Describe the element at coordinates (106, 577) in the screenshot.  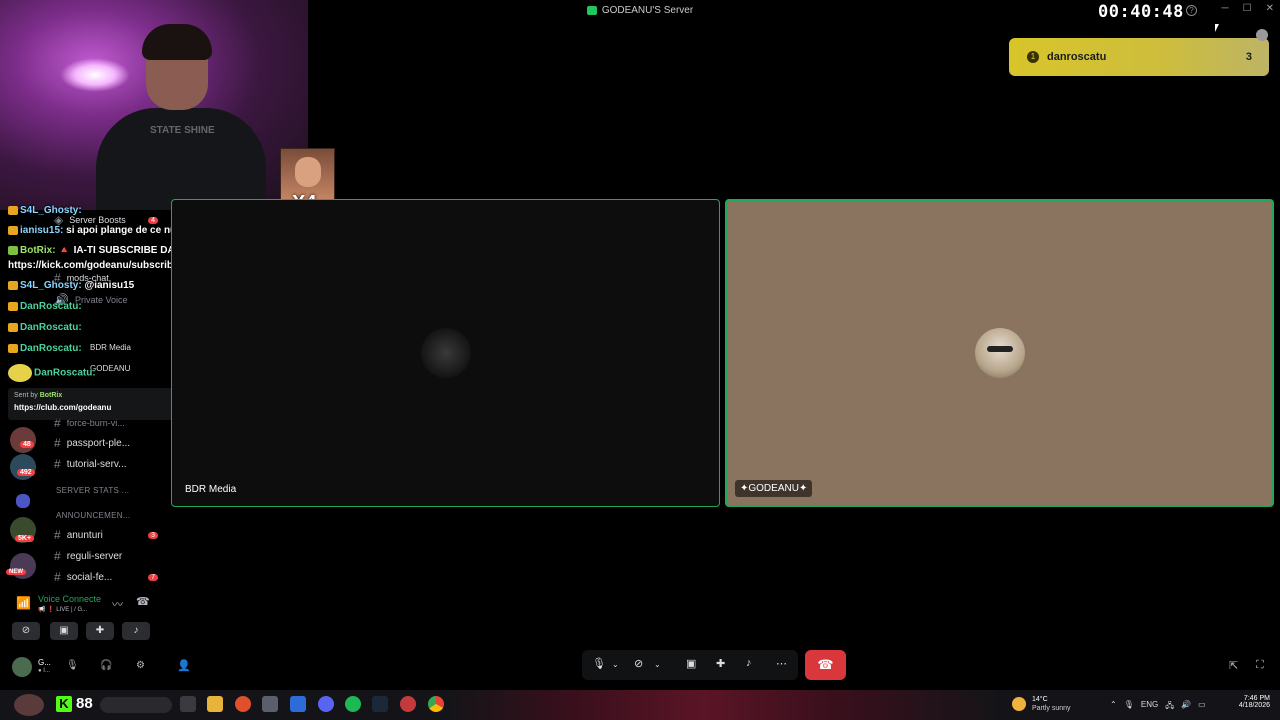
I see `channel-social-feed: # social-fe... 7` at that location.